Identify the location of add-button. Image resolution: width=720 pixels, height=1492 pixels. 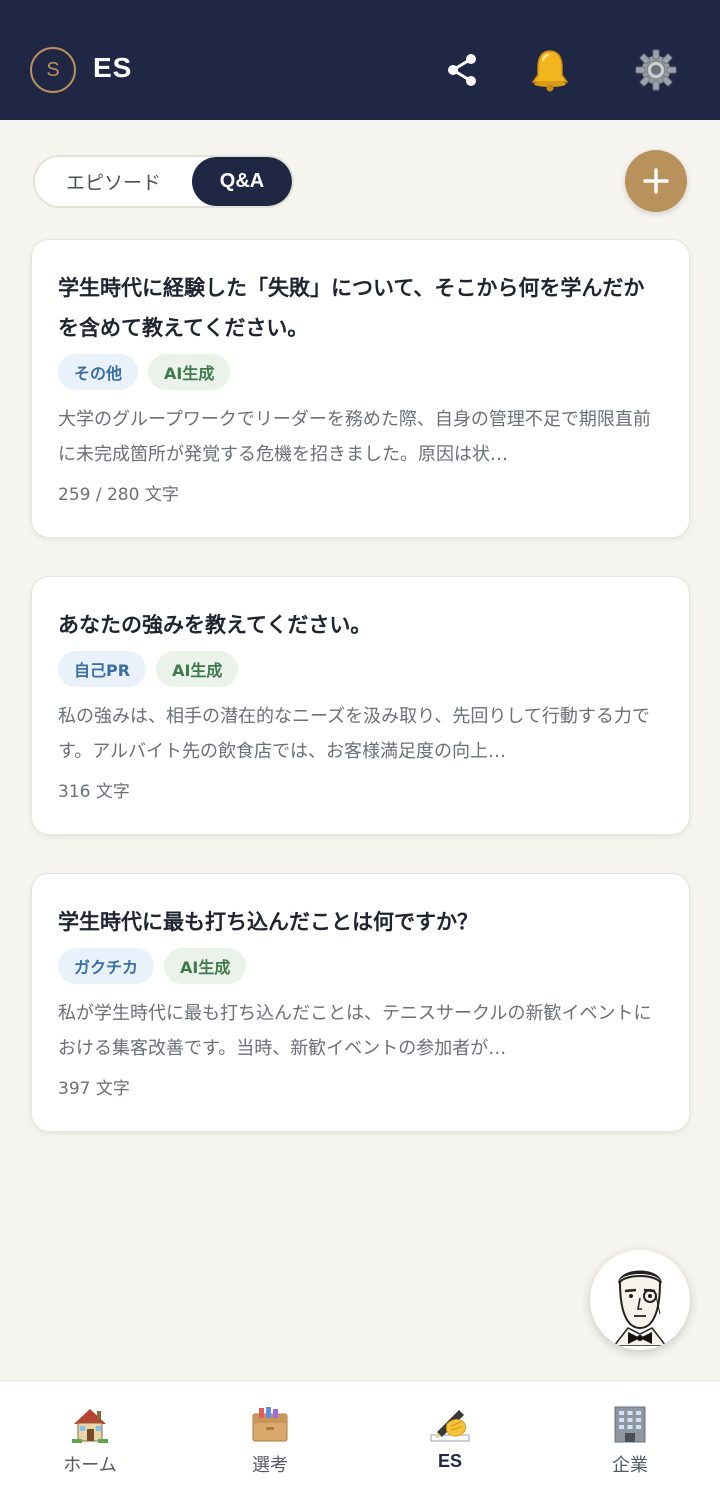
(656, 181).